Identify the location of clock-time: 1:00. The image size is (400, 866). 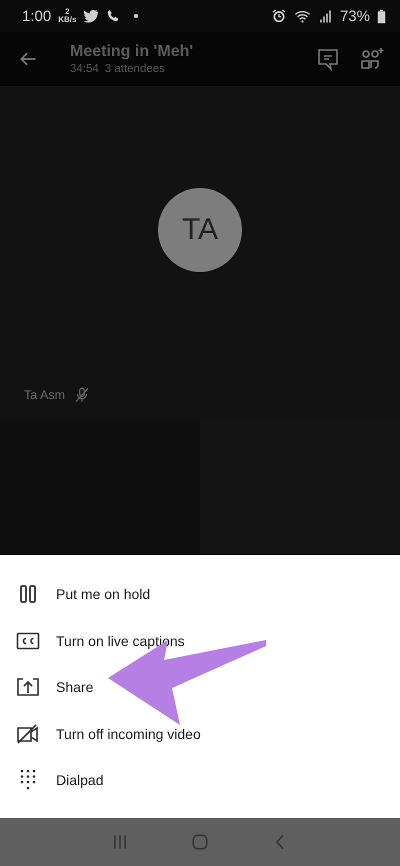
(37, 16).